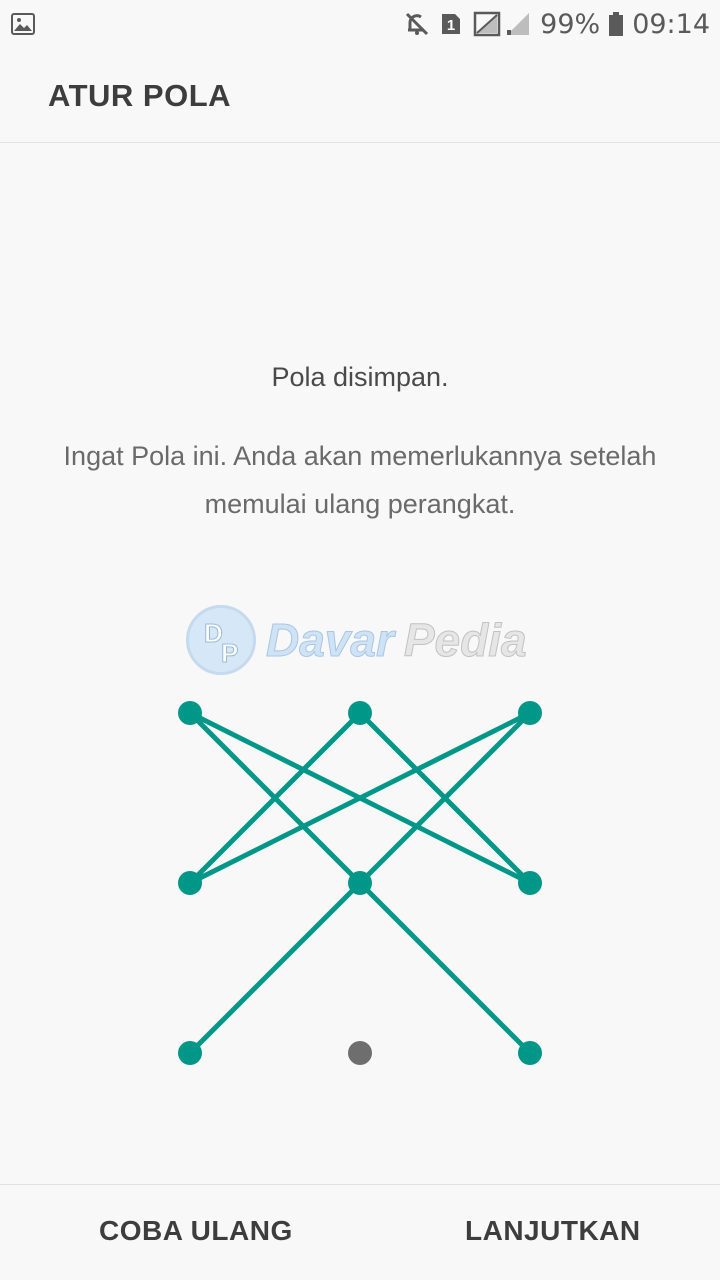 Image resolution: width=720 pixels, height=1280 pixels. Describe the element at coordinates (196, 1231) in the screenshot. I see `retry-button: COBA ULANG` at that location.